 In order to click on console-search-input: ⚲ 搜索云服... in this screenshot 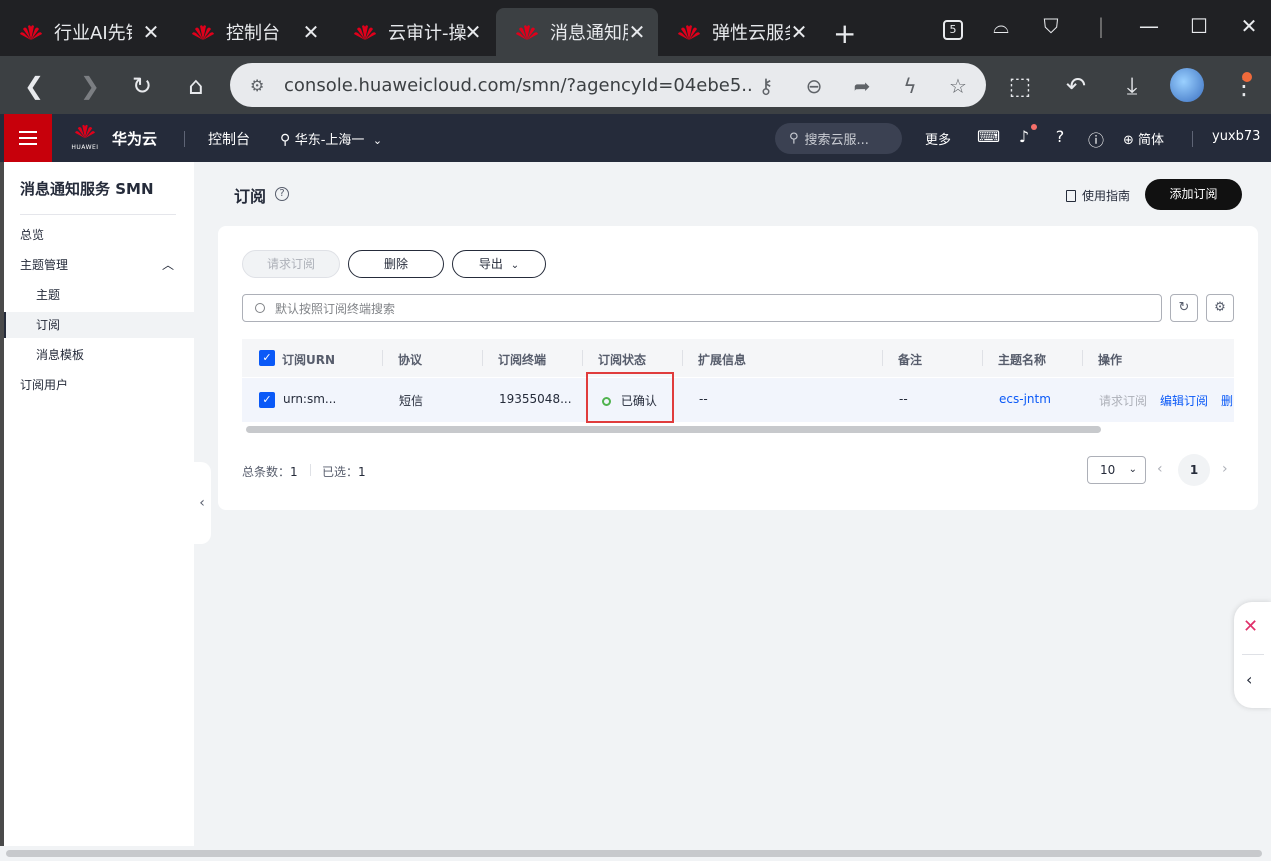, I will do `click(838, 138)`.